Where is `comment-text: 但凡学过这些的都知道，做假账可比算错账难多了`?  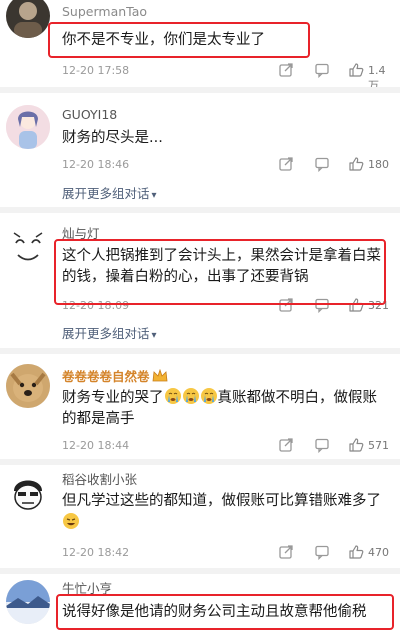 comment-text: 但凡学过这些的都知道，做假账可比算错账难多了 is located at coordinates (224, 512).